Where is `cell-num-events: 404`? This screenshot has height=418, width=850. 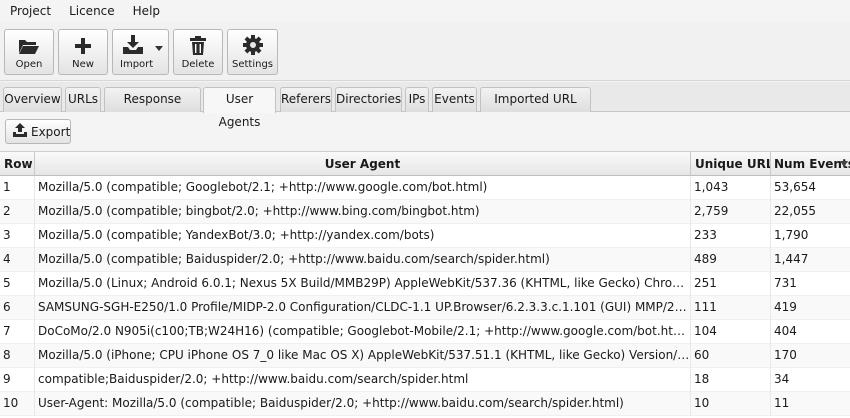
cell-num-events: 404 is located at coordinates (785, 331).